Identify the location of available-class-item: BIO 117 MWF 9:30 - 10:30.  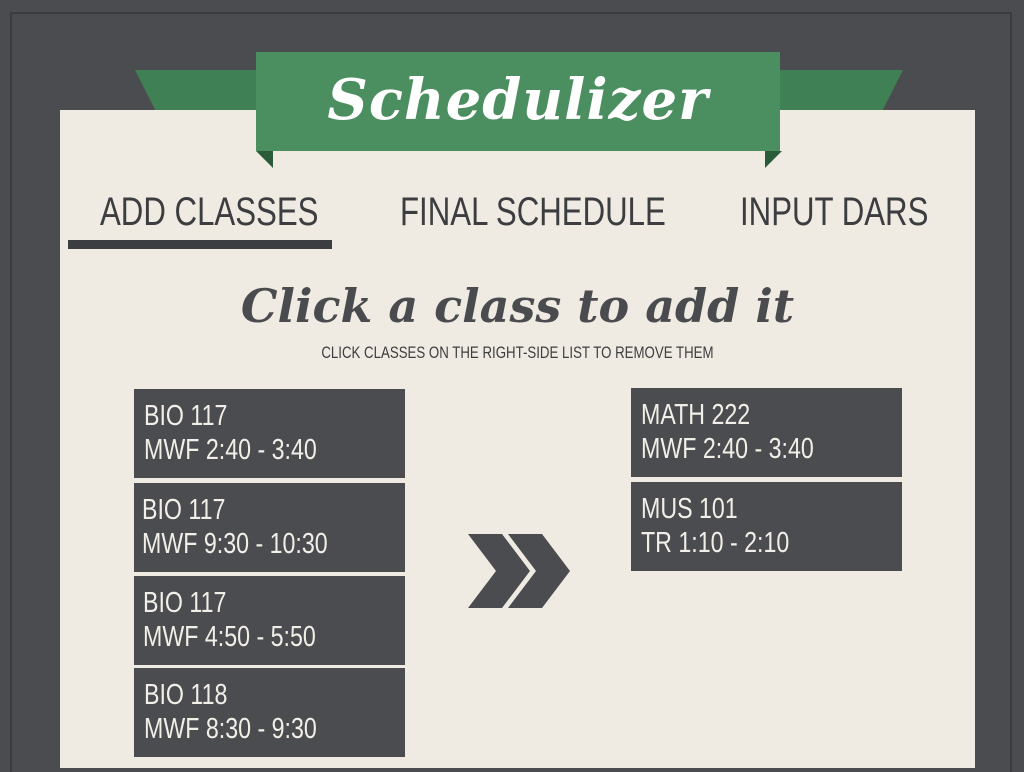
(269, 527).